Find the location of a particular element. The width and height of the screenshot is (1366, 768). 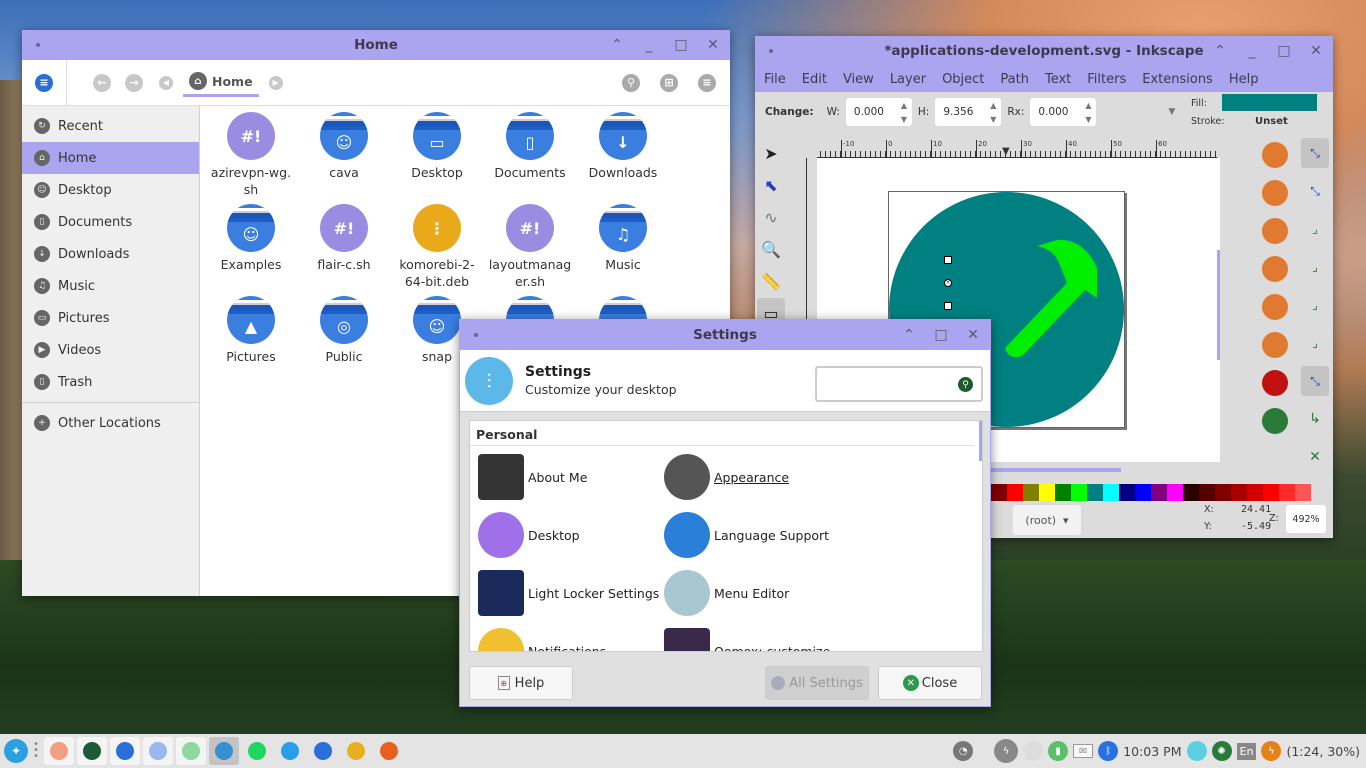

selector-tool-icon: ➤ is located at coordinates (771, 153).